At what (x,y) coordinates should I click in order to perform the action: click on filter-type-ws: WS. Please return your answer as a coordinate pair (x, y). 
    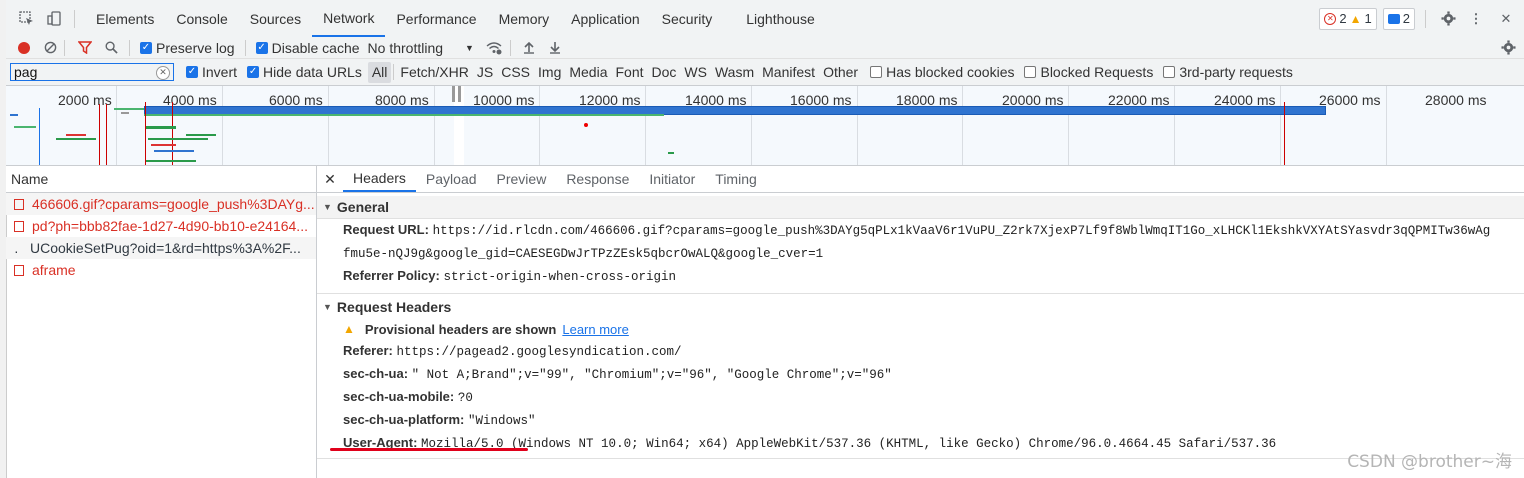
    Looking at the image, I should click on (695, 72).